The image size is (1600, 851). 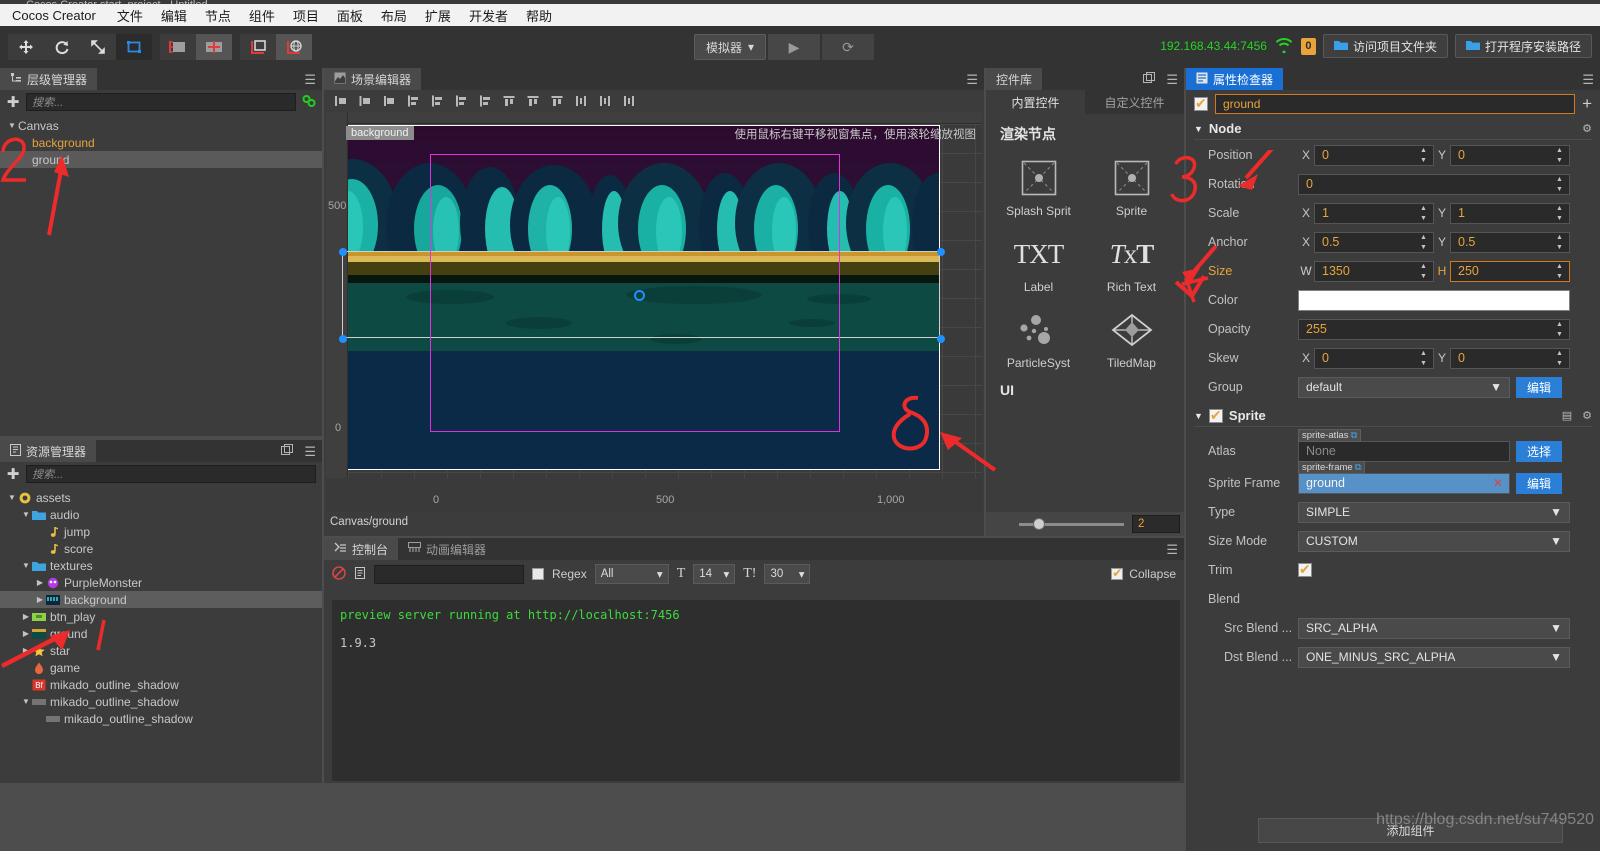 I want to click on hierarchy-node-background: background, so click(x=161, y=142).